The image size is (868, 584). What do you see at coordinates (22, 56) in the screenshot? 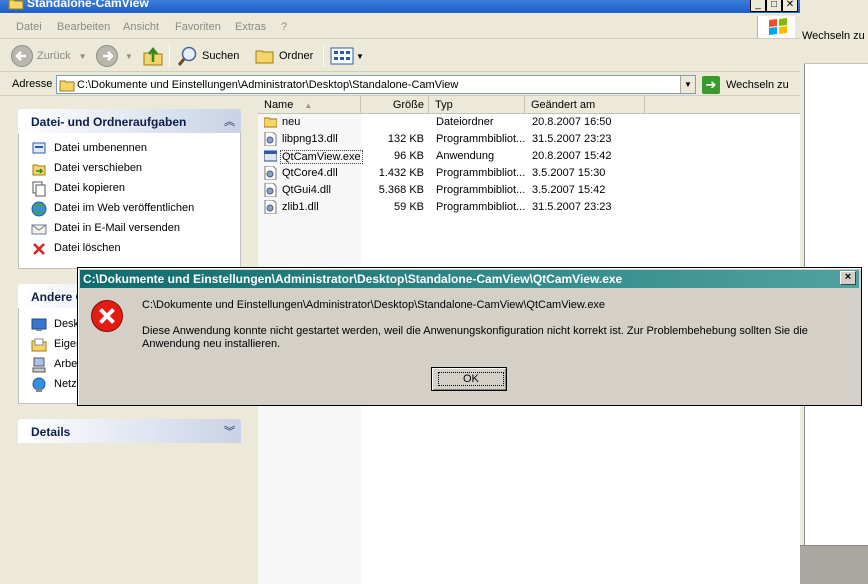
I see `back-arrow-icon` at bounding box center [22, 56].